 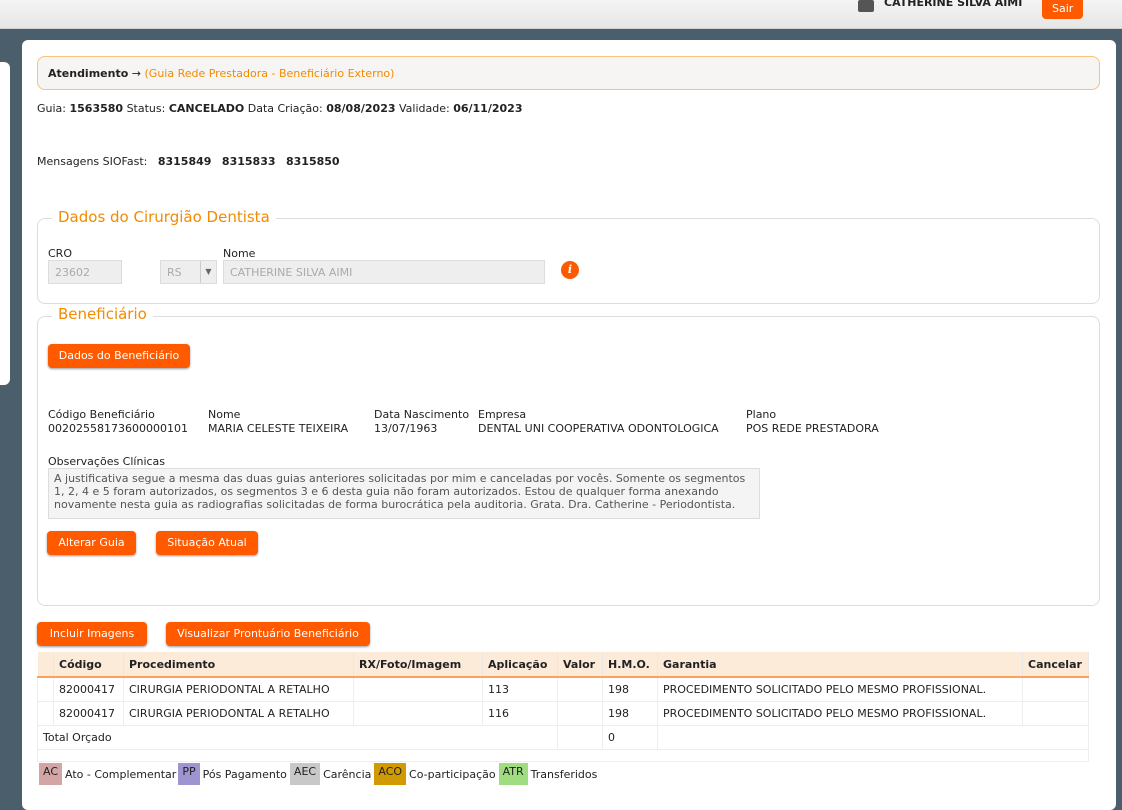 I want to click on breadcrumb-arrow: →, so click(x=136, y=73).